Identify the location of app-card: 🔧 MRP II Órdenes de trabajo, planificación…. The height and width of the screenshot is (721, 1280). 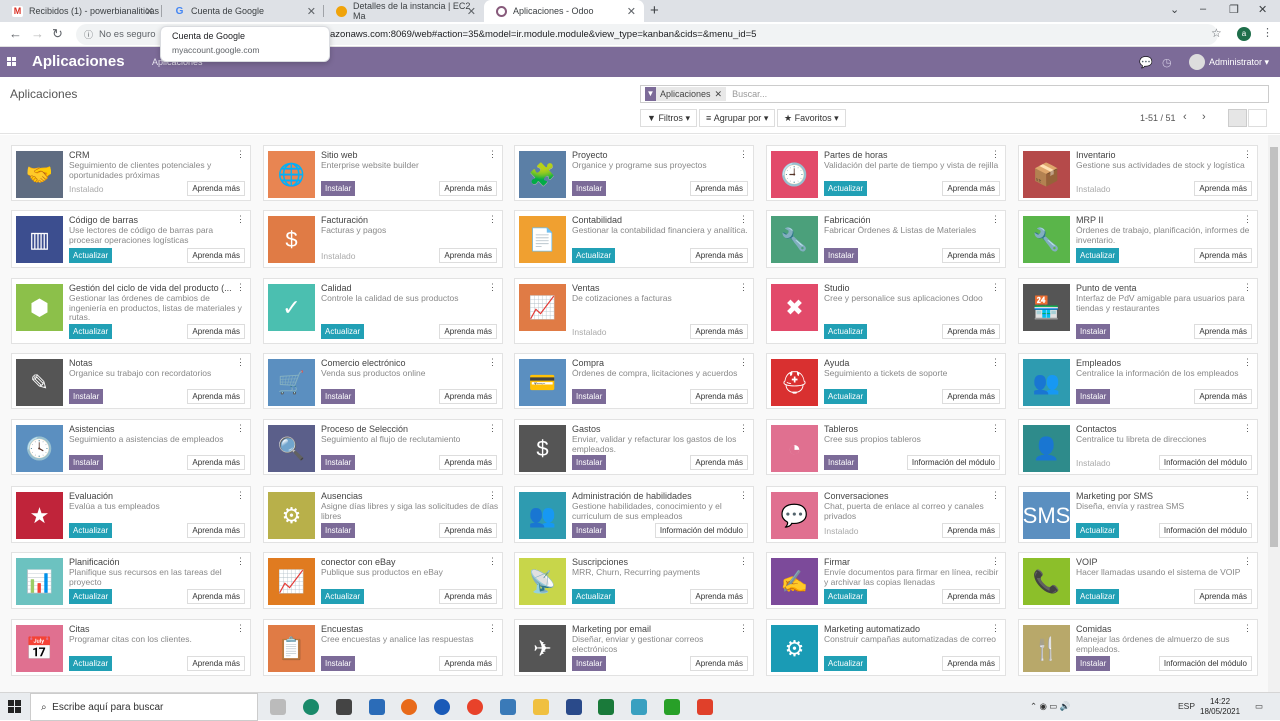
(1138, 239).